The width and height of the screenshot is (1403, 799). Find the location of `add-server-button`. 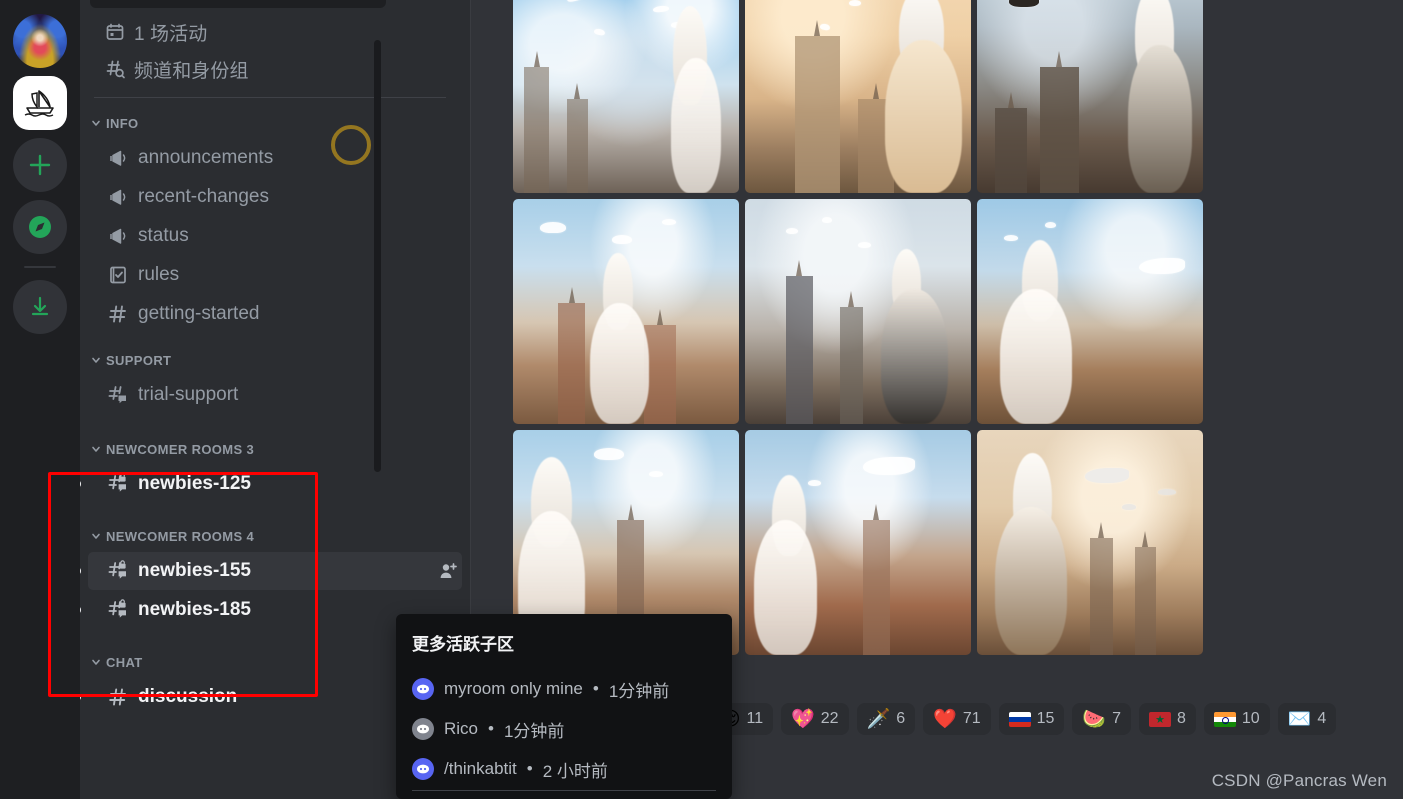

add-server-button is located at coordinates (40, 165).